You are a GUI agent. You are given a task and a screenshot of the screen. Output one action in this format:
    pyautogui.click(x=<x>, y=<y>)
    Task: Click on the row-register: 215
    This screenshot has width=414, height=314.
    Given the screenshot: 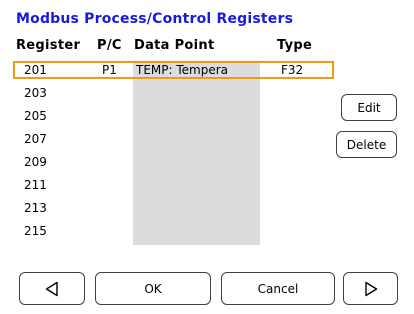 What is the action you would take?
    pyautogui.click(x=35, y=231)
    